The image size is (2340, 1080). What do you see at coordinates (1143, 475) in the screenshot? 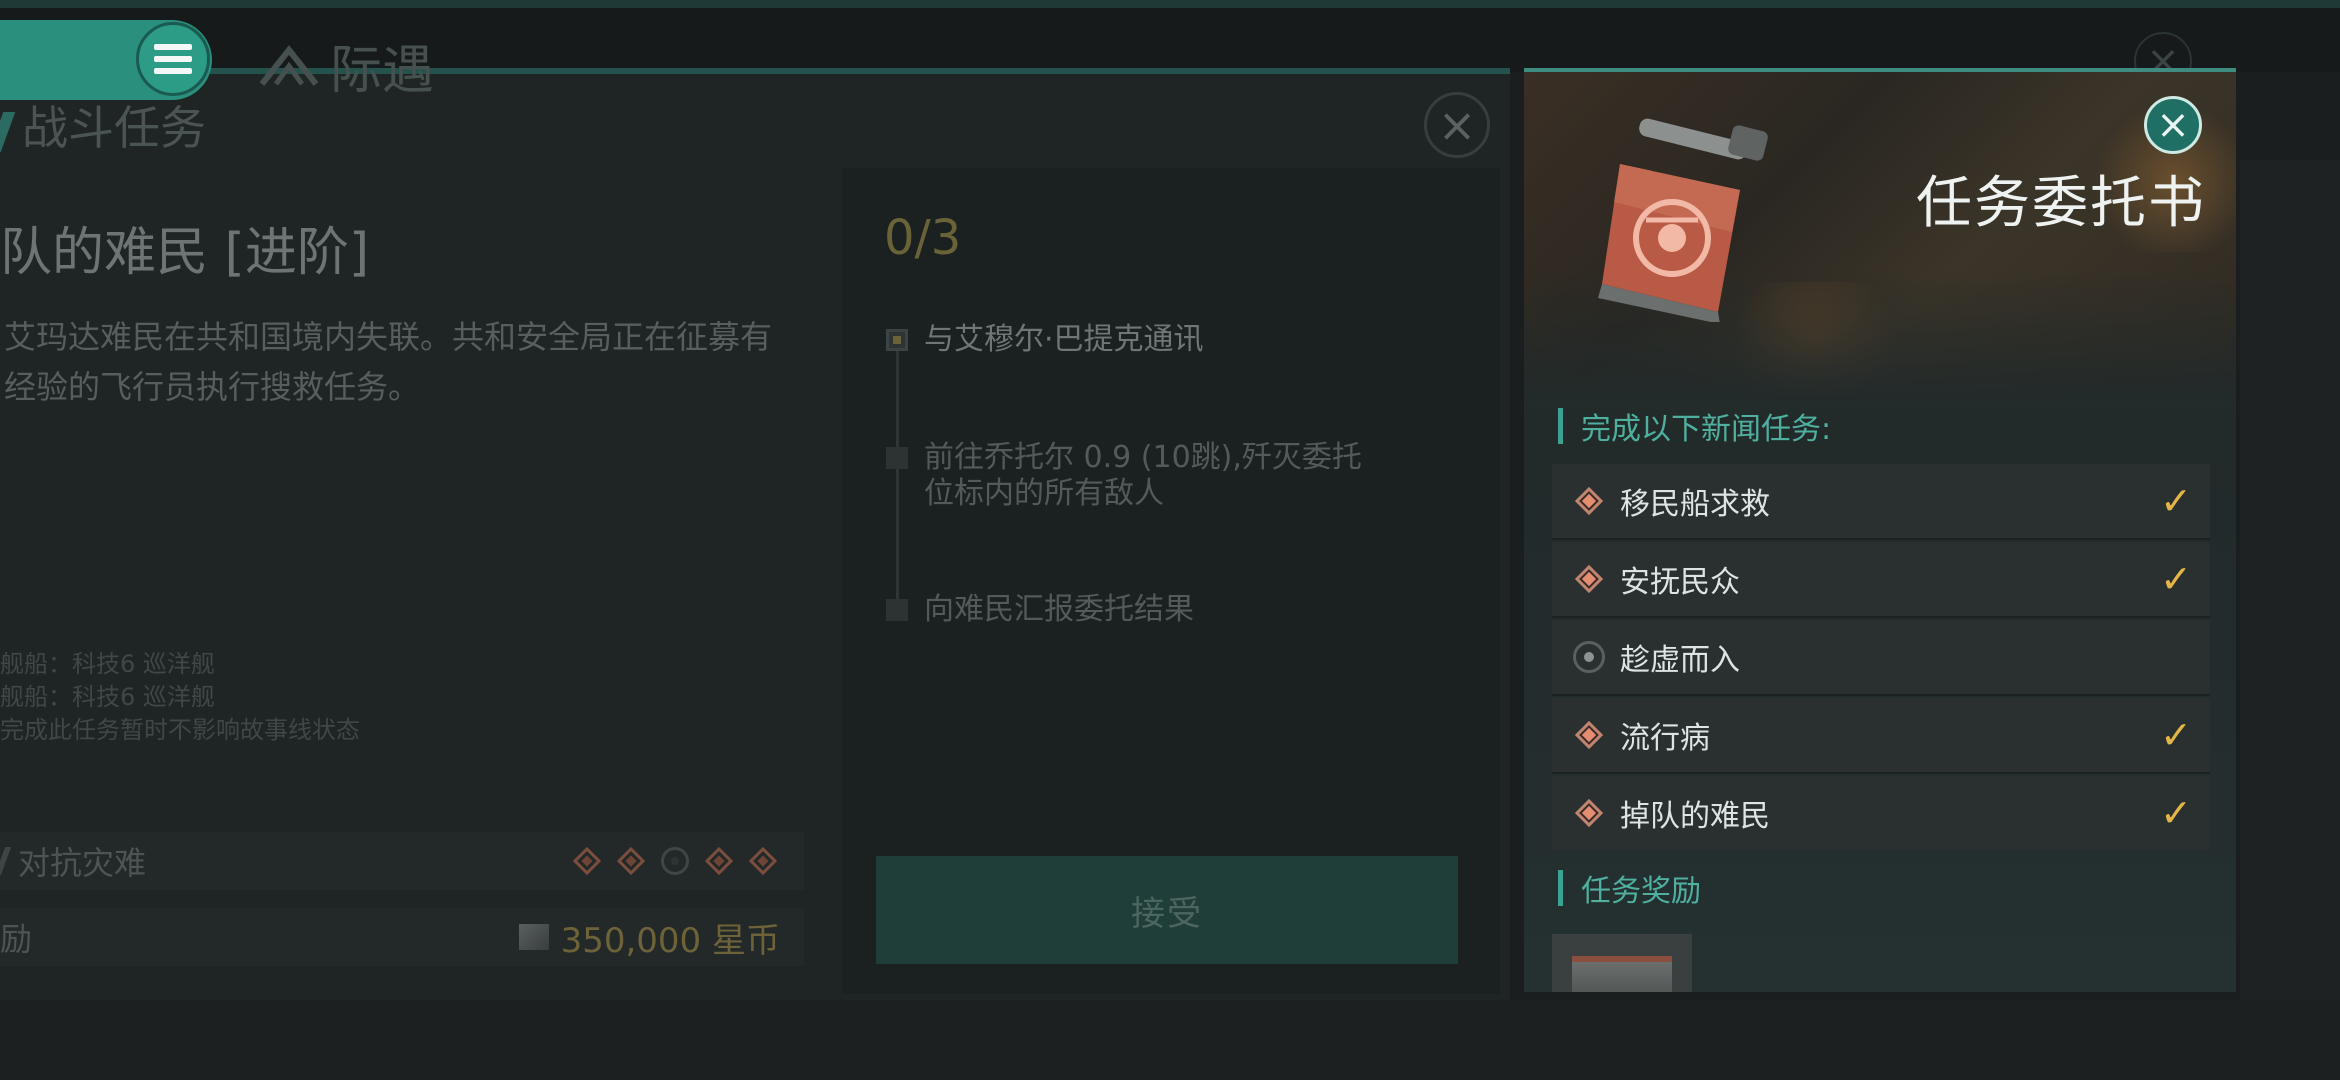
I see `objective-text: 前往乔托尔 0.9 (10跳),歼灭委托位标内的所有敌人` at bounding box center [1143, 475].